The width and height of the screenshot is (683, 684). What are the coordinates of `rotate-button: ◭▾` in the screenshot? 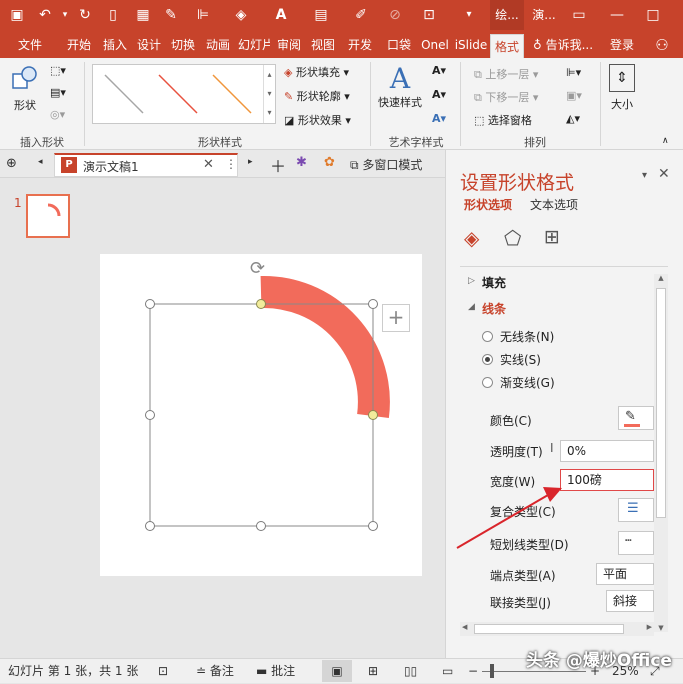 It's located at (573, 118).